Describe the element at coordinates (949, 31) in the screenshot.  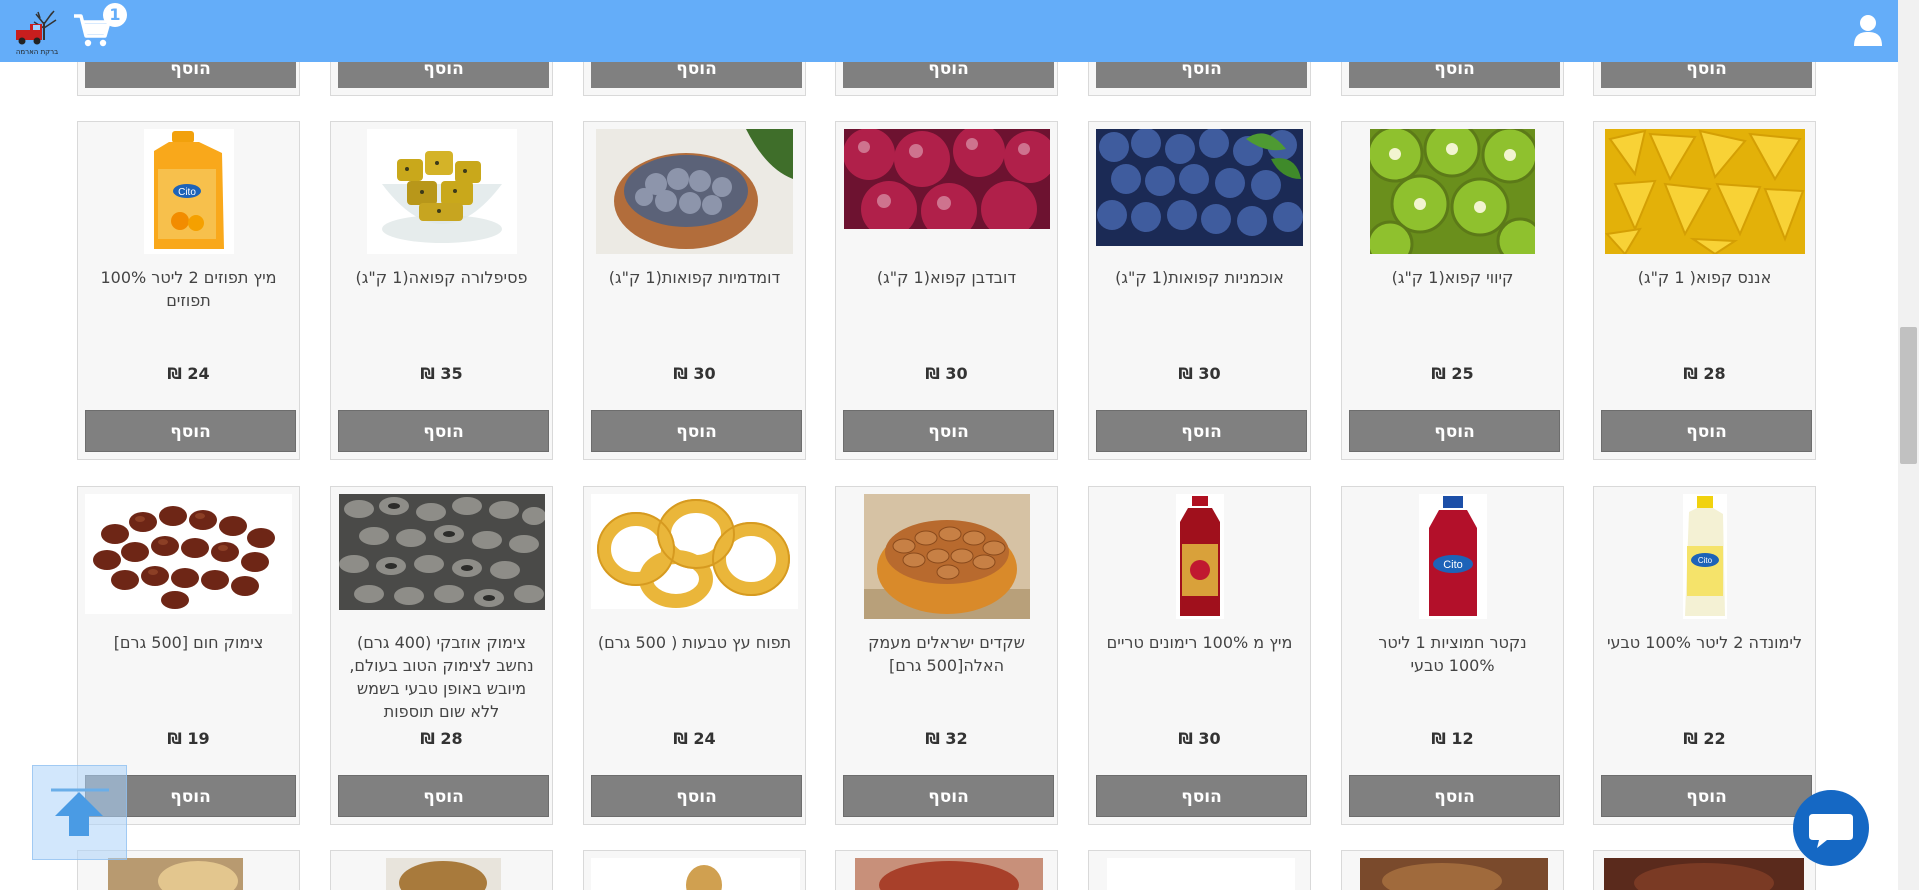
I see `top-navbar: ברקת הארמה 1` at that location.